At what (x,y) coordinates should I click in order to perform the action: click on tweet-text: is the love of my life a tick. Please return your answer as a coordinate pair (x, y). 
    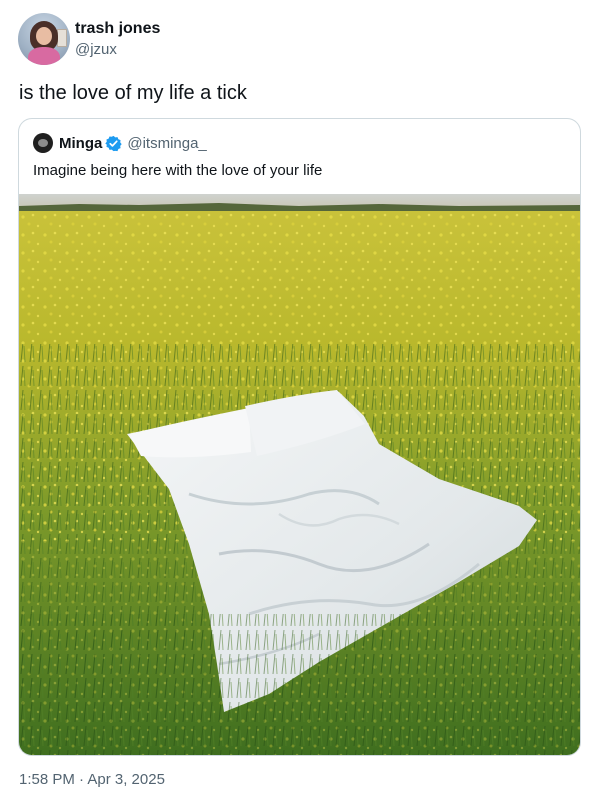
    Looking at the image, I should click on (133, 93).